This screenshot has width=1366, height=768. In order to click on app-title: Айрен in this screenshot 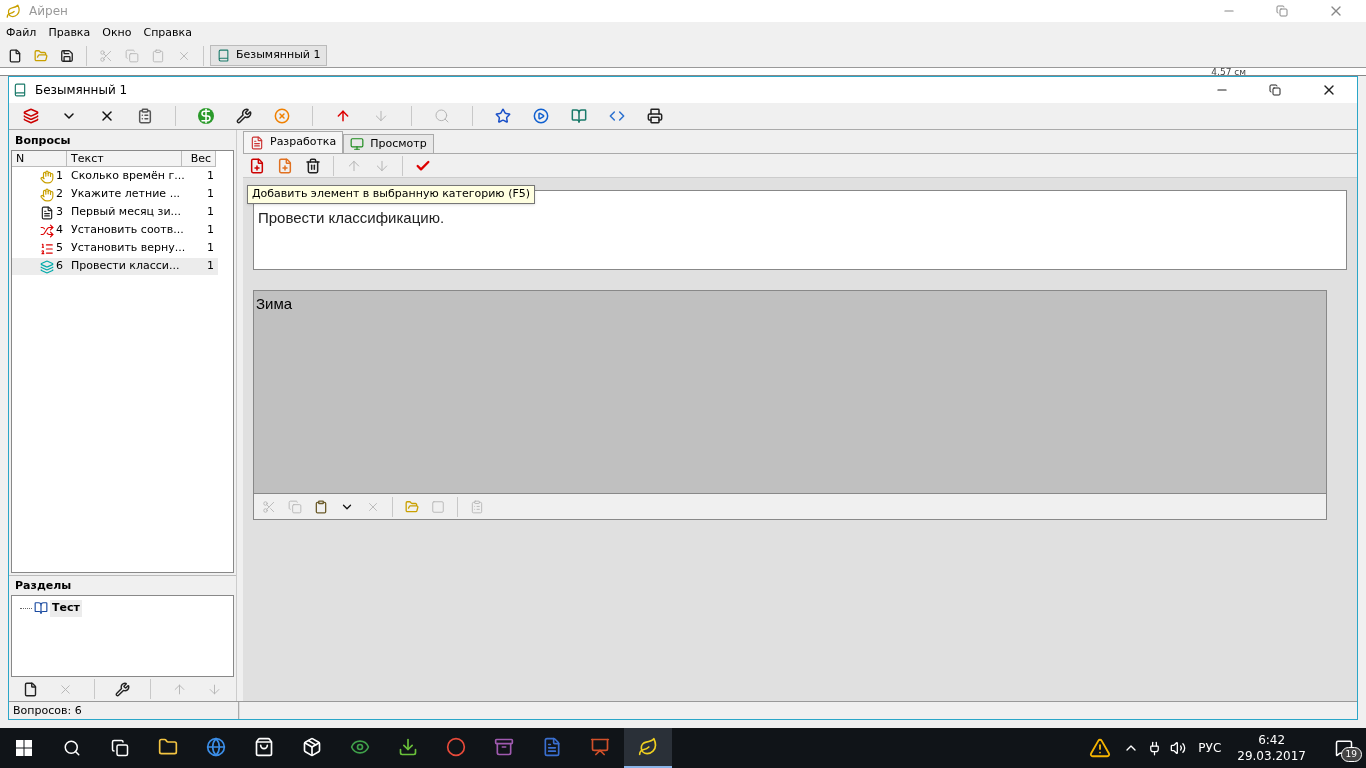, I will do `click(48, 11)`.